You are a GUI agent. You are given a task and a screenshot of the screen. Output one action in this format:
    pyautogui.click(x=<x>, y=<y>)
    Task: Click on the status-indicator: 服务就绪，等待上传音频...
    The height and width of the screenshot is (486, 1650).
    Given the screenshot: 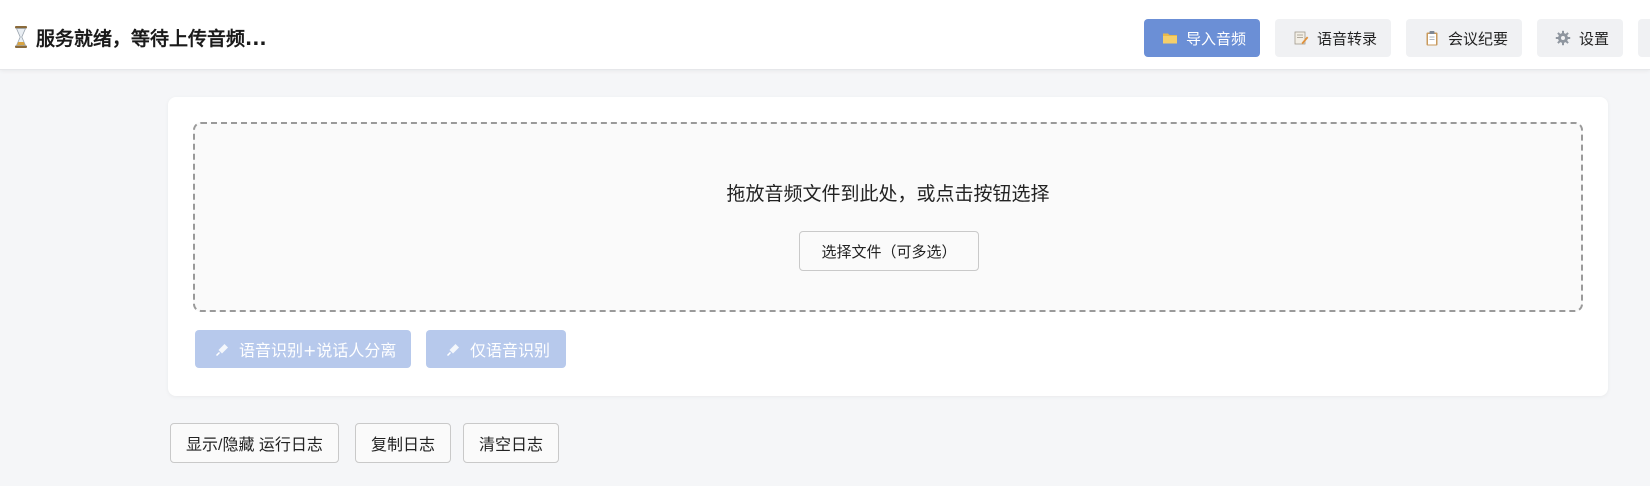 What is the action you would take?
    pyautogui.click(x=140, y=37)
    